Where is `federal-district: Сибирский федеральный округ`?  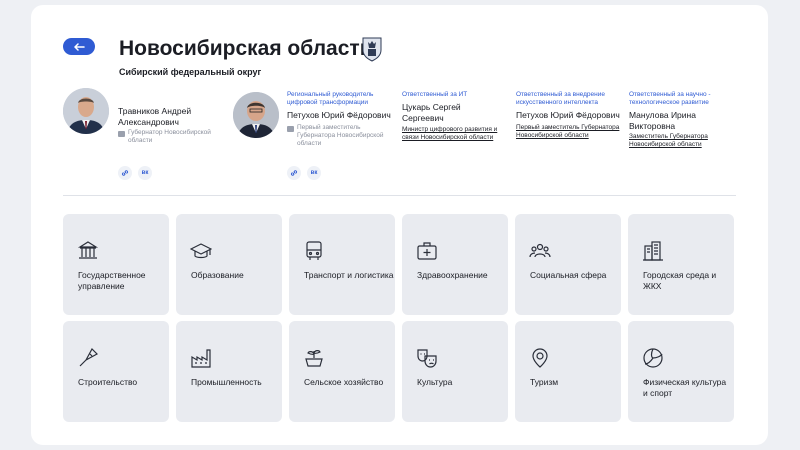
federal-district: Сибирский федеральный округ is located at coordinates (190, 72).